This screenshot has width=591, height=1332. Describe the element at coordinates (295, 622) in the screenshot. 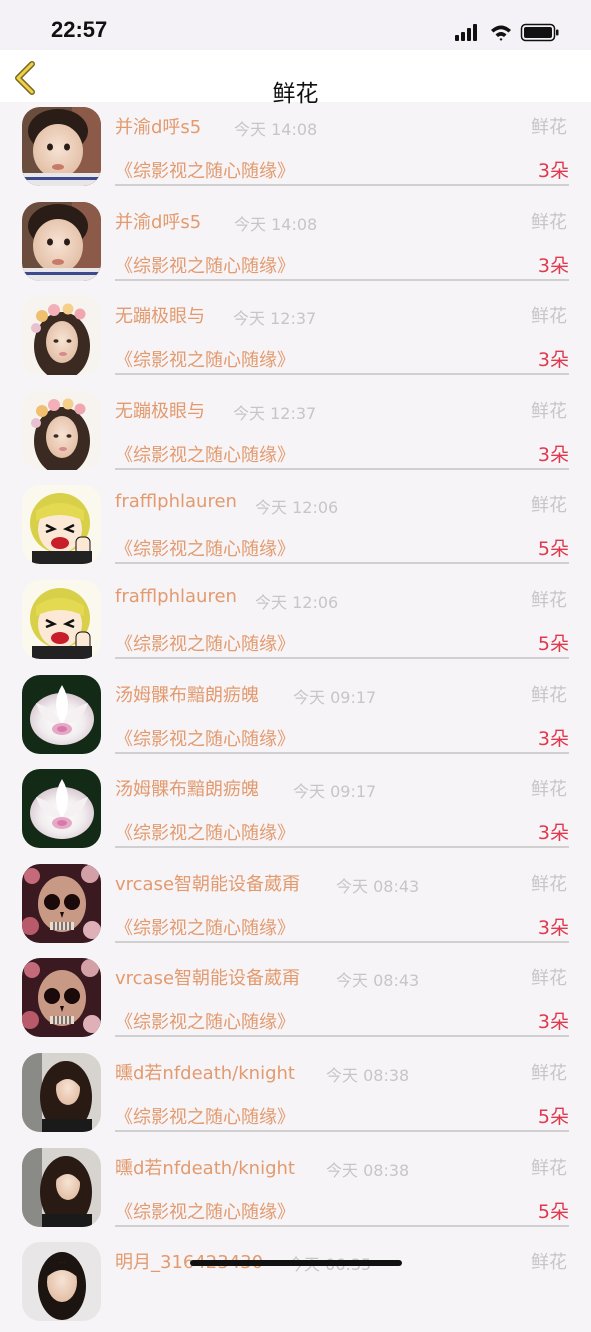

I see `list-item: frafflphlauren 今天 12:06 鲜花 《综影视之随心随缘》 5朵` at that location.